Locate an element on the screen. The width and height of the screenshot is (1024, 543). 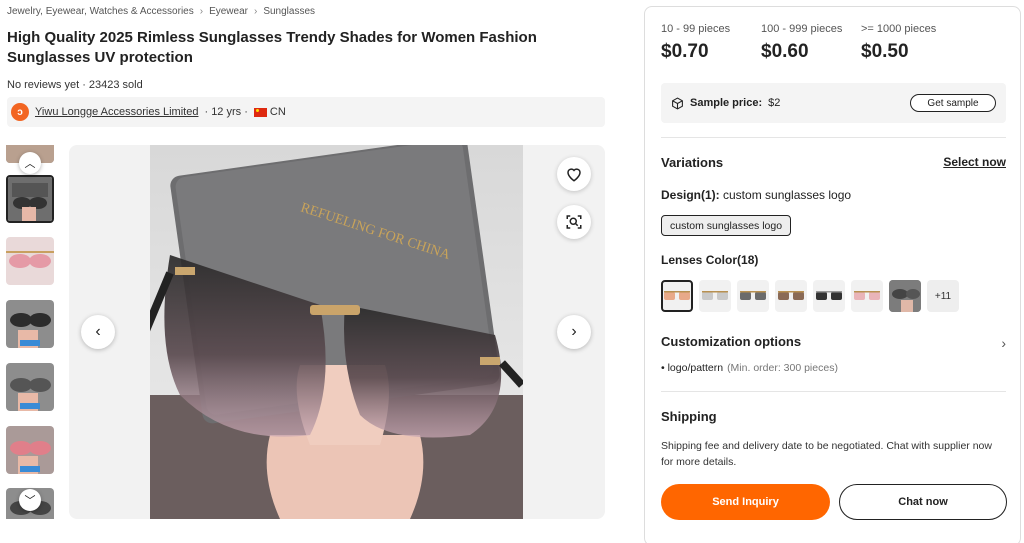
get-sample-button: Get sample is located at coordinates (953, 103).